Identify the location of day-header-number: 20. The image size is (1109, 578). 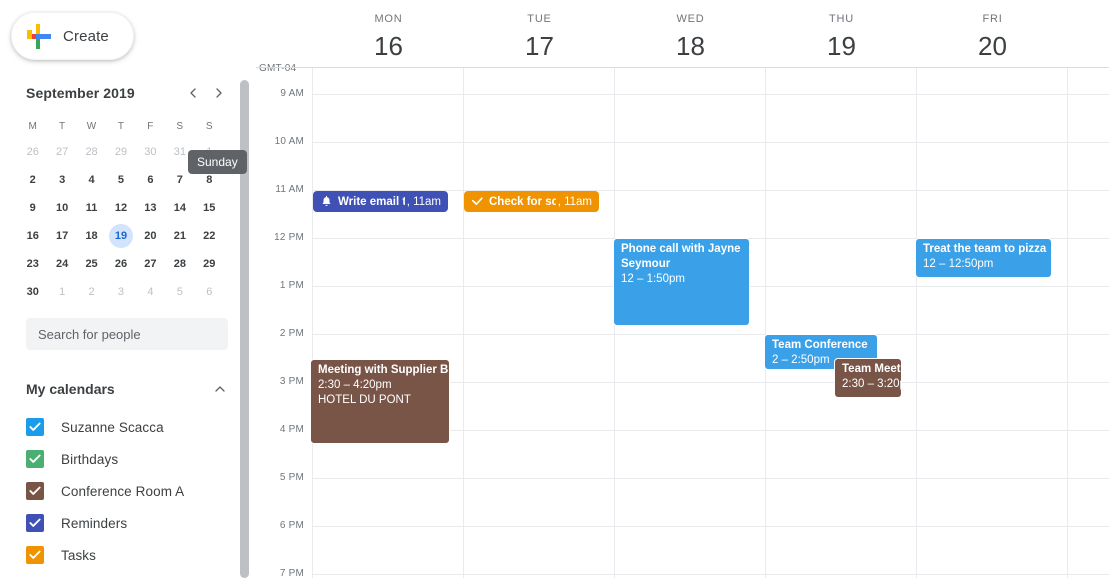
(992, 46).